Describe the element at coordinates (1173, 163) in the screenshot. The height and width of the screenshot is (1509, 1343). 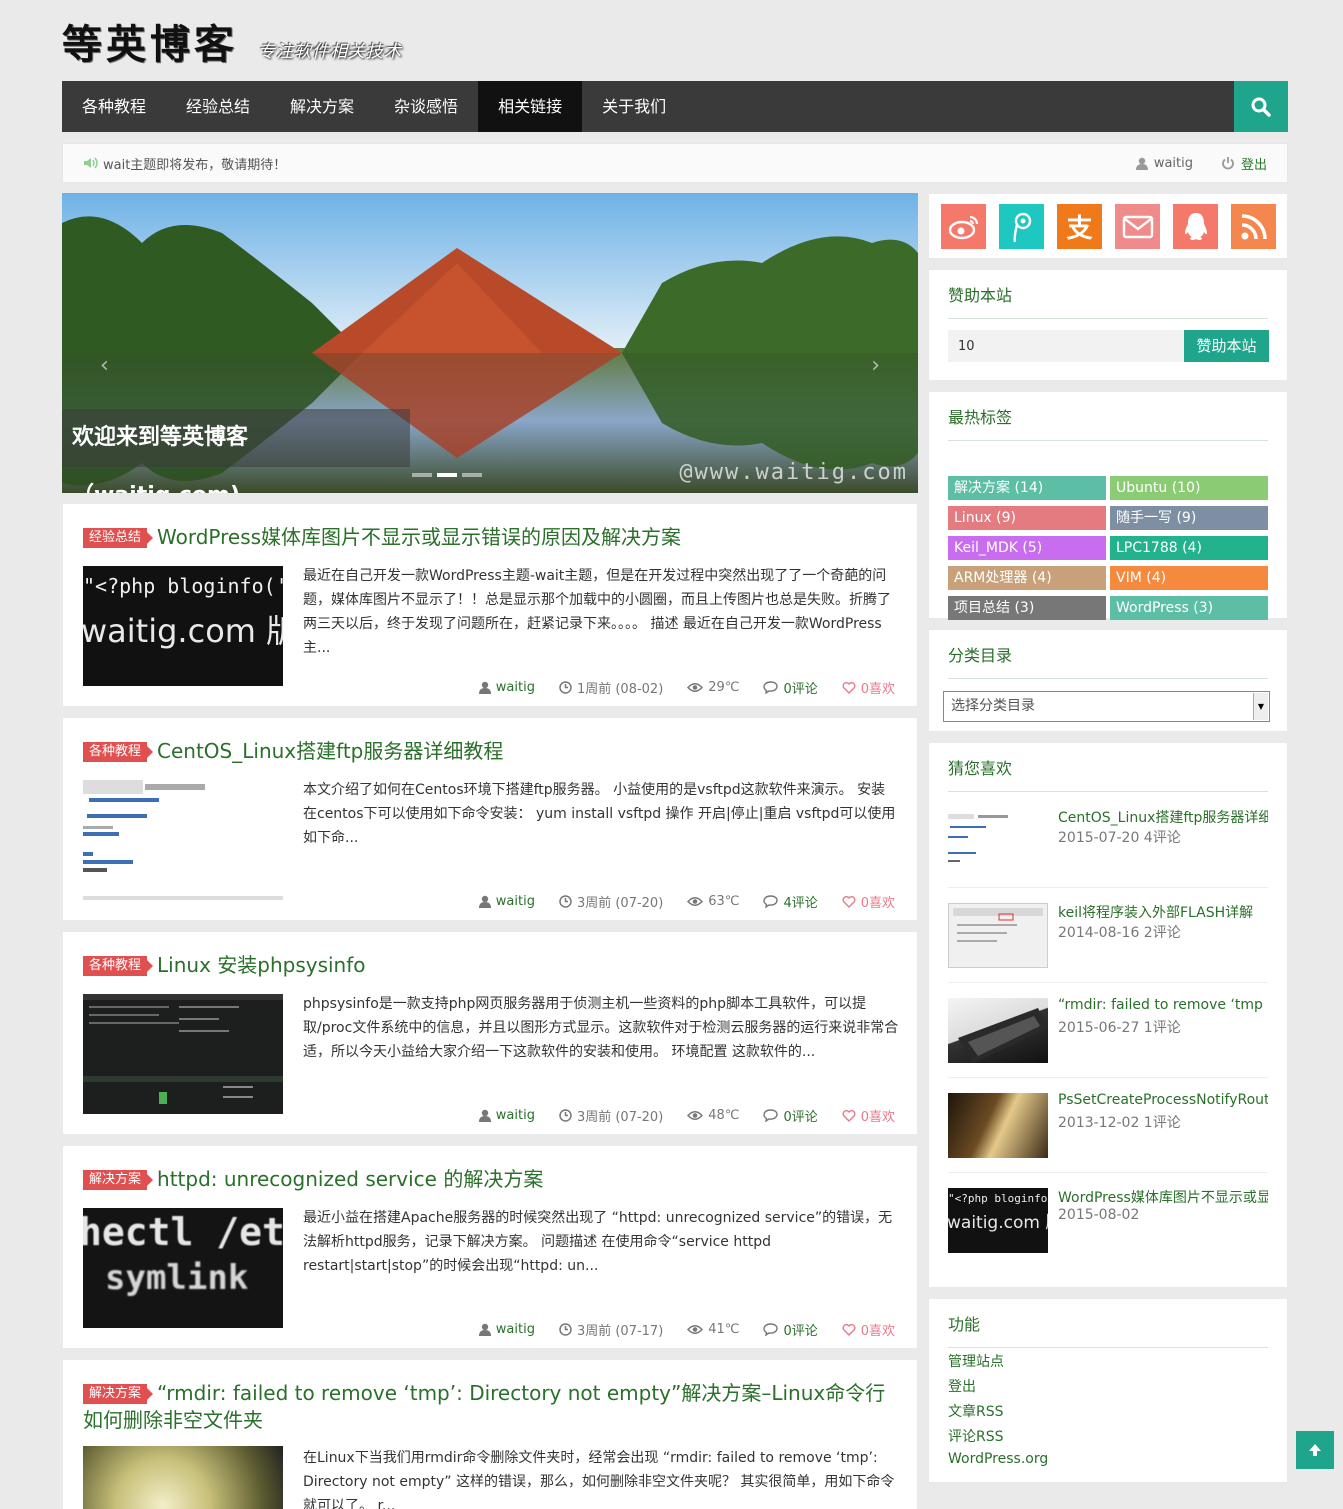
I see `username: waitig` at that location.